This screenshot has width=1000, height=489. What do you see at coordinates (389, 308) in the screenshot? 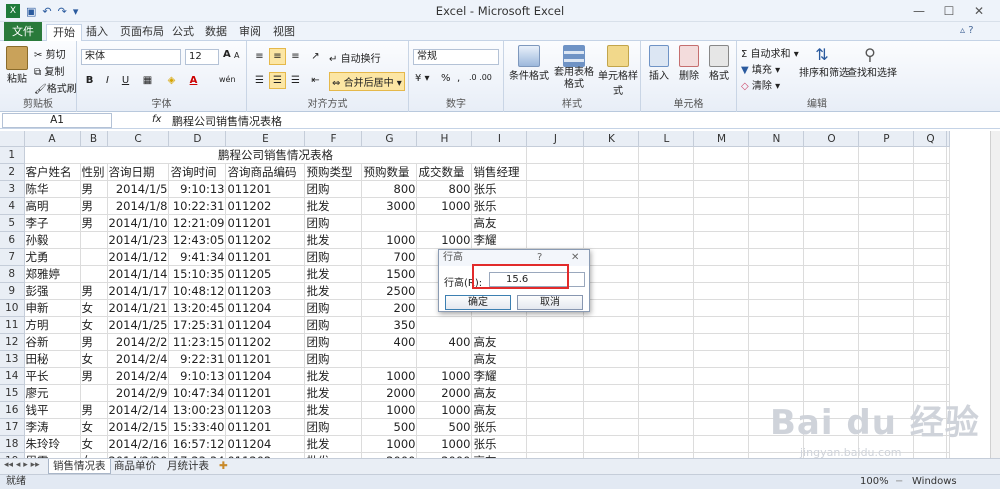
I see `data-cell: 200` at bounding box center [389, 308].